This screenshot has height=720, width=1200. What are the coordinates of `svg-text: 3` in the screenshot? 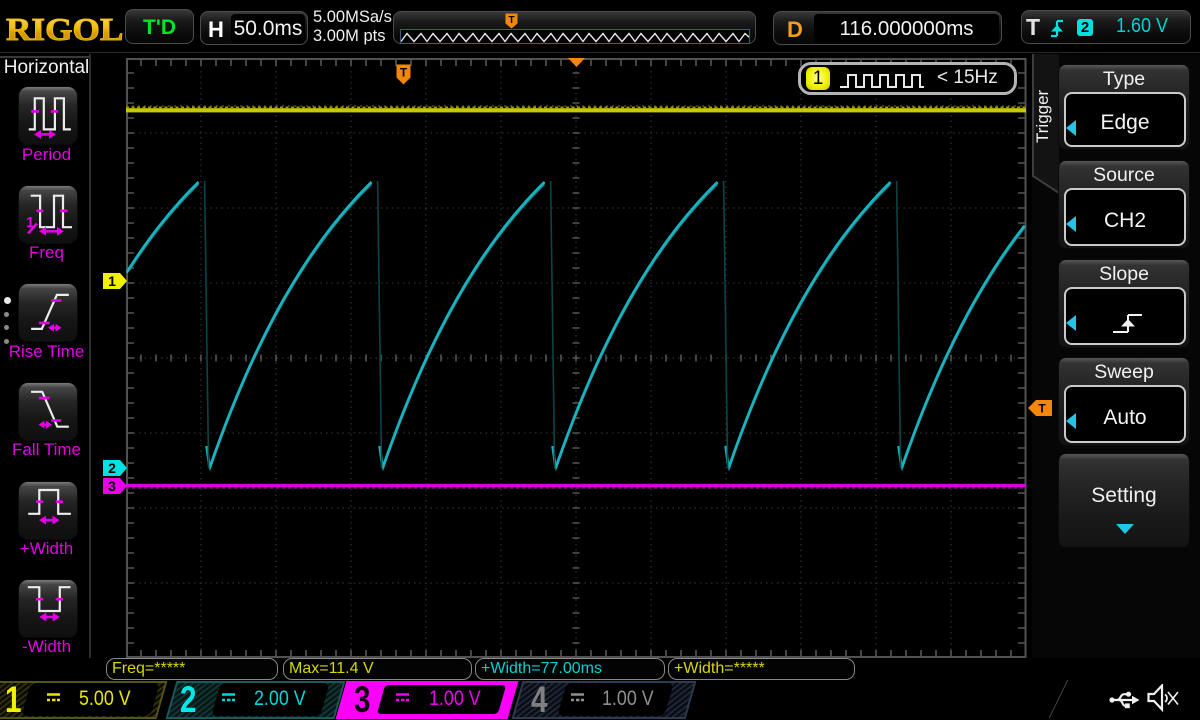 It's located at (112, 486).